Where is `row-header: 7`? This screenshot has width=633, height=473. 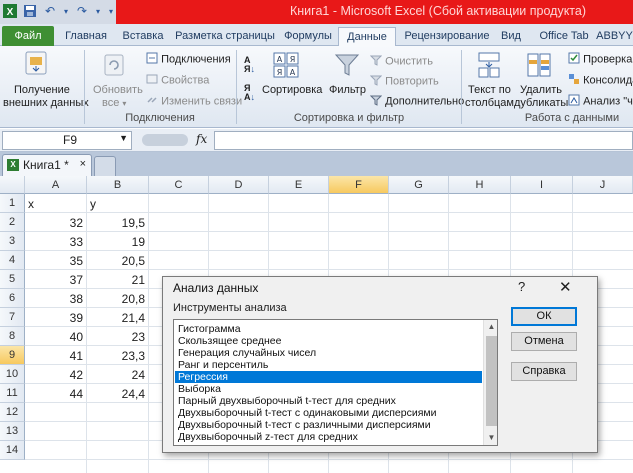
row-header: 7 is located at coordinates (12, 317).